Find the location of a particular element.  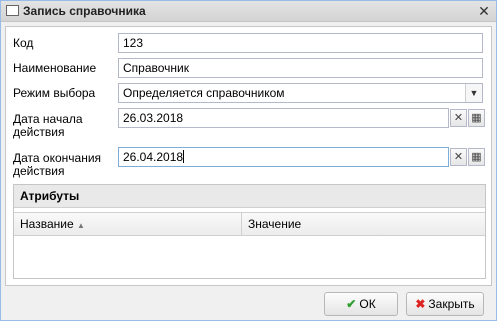

end-date-label-line2: действия is located at coordinates (39, 171).